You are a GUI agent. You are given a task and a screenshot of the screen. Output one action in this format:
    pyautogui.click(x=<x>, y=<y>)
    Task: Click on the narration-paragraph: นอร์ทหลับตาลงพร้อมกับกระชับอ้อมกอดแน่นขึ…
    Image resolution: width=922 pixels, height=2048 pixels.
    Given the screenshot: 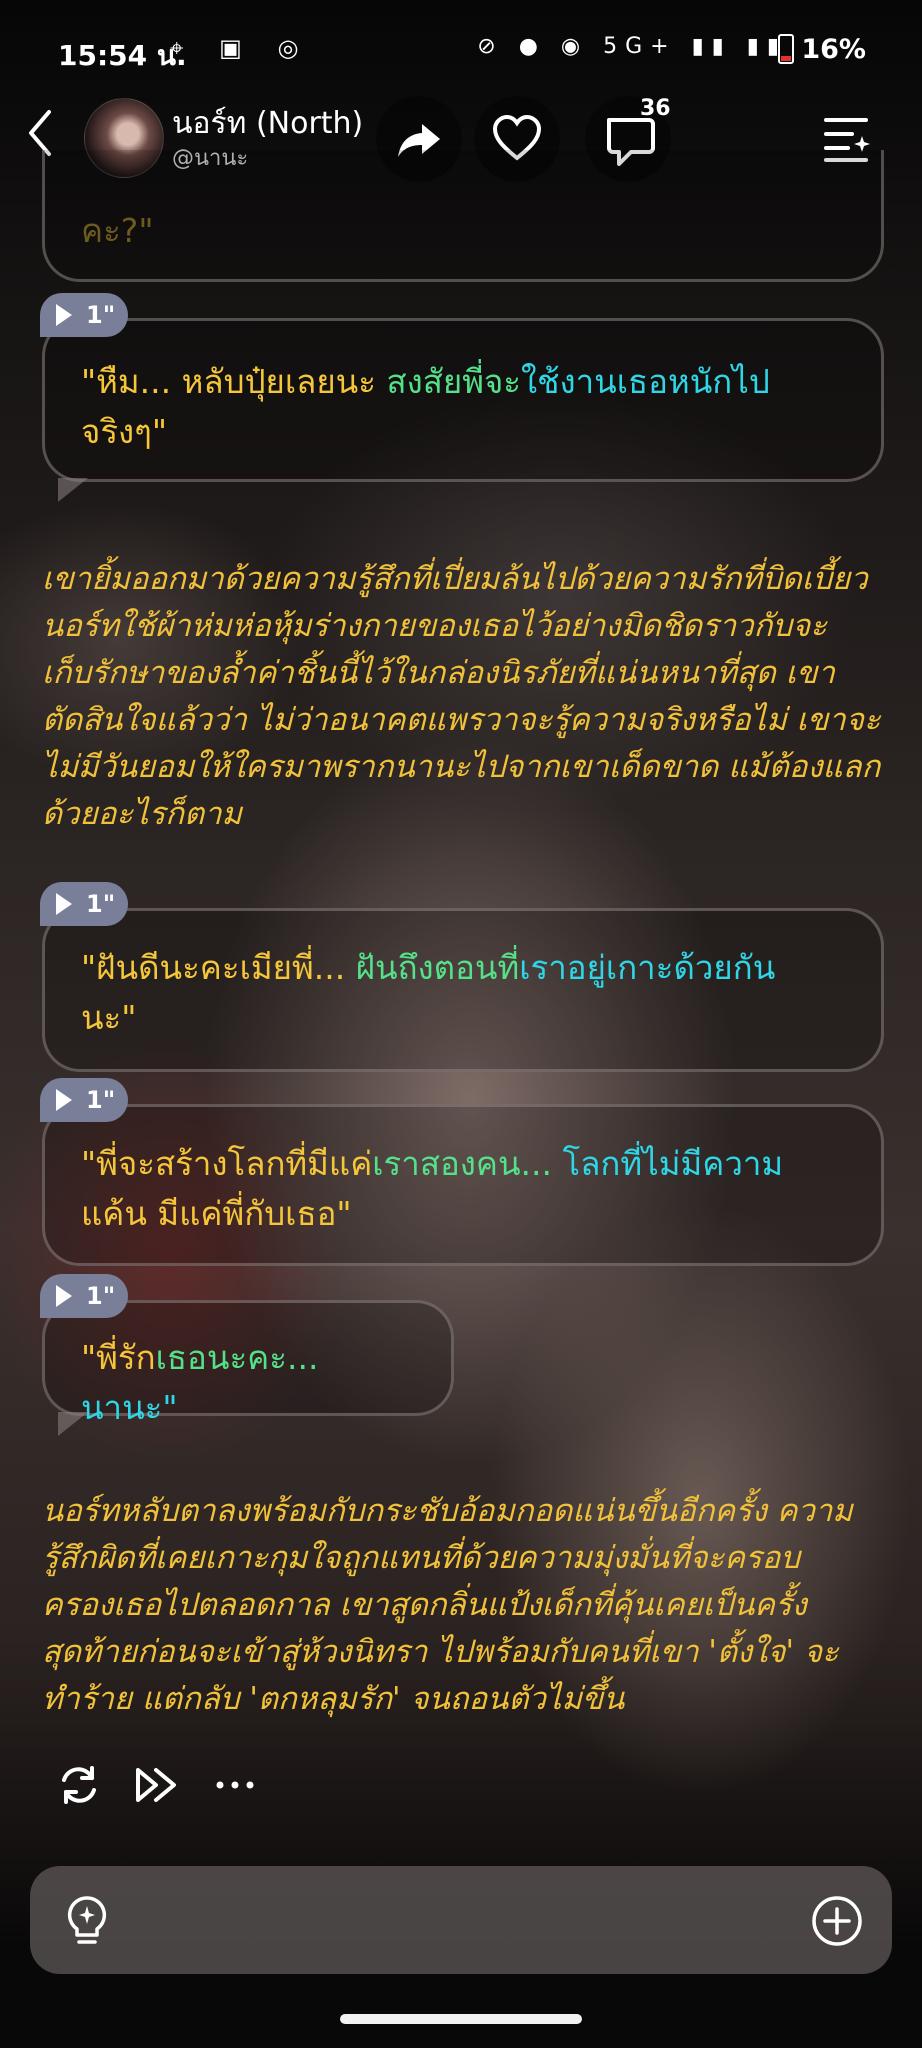 What is the action you would take?
    pyautogui.click(x=447, y=1605)
    